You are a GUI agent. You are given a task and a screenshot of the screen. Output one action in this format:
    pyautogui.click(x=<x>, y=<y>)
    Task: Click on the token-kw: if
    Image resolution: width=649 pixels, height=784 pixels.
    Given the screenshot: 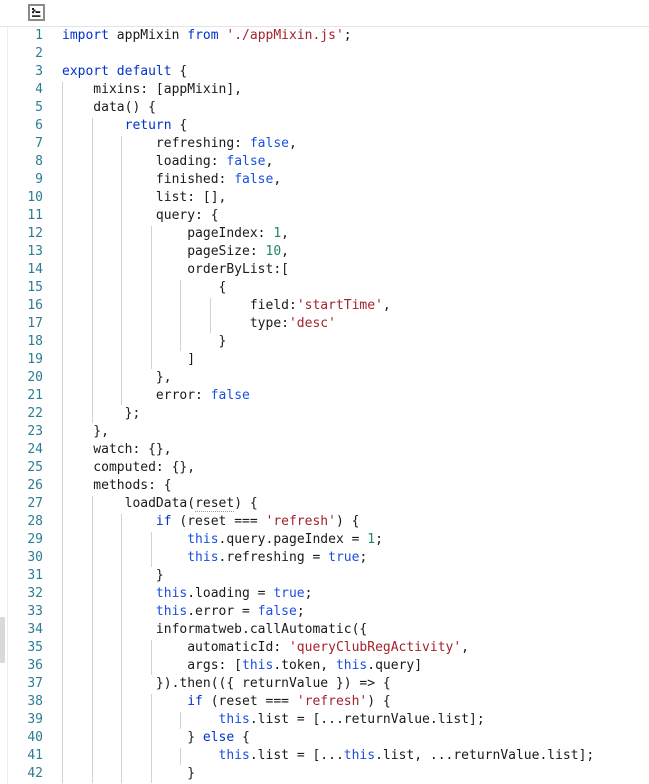 What is the action you would take?
    pyautogui.click(x=163, y=521)
    